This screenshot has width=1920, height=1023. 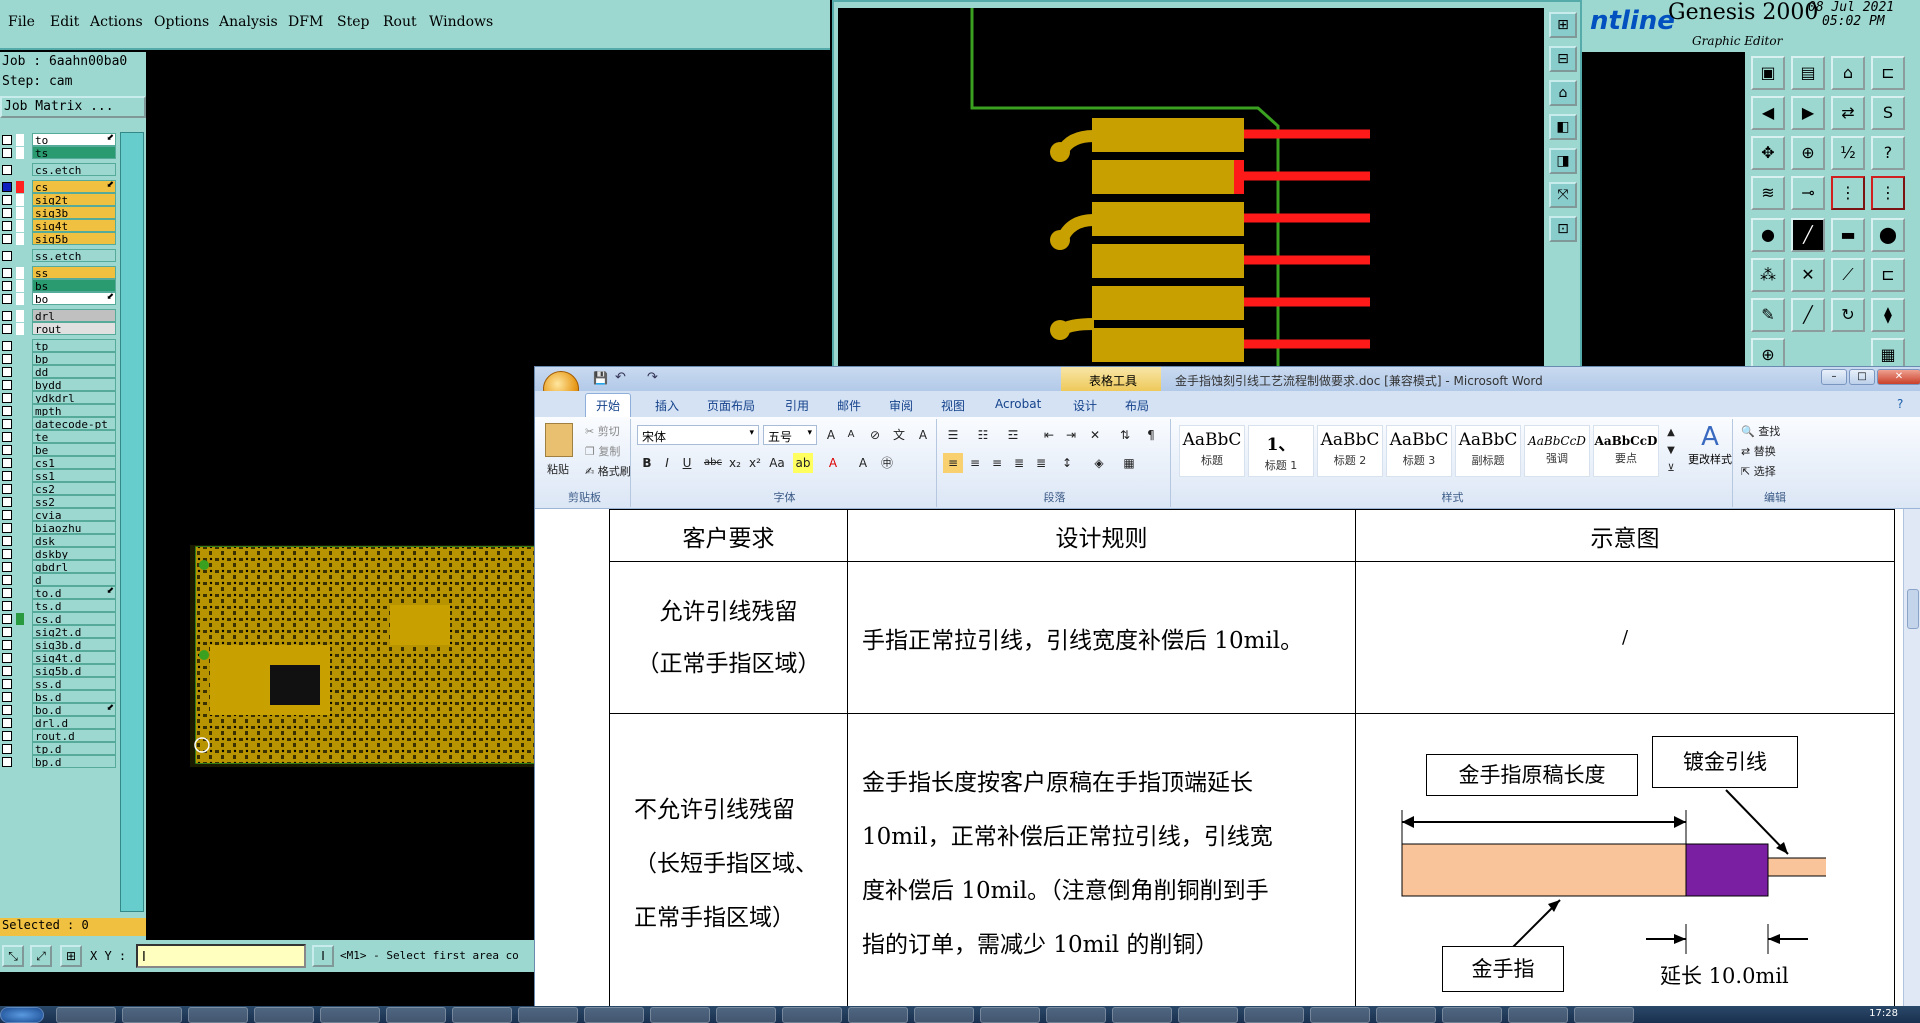 I want to click on zoom-tool-icon: ⤡, so click(x=13, y=956).